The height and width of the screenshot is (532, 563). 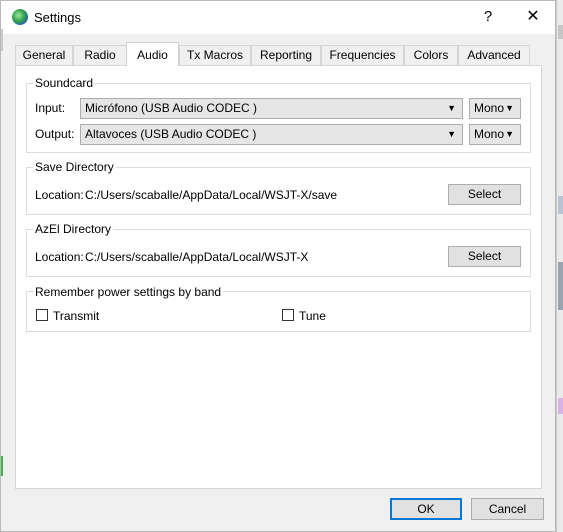 What do you see at coordinates (431, 55) in the screenshot?
I see `tab-colors: Colors` at bounding box center [431, 55].